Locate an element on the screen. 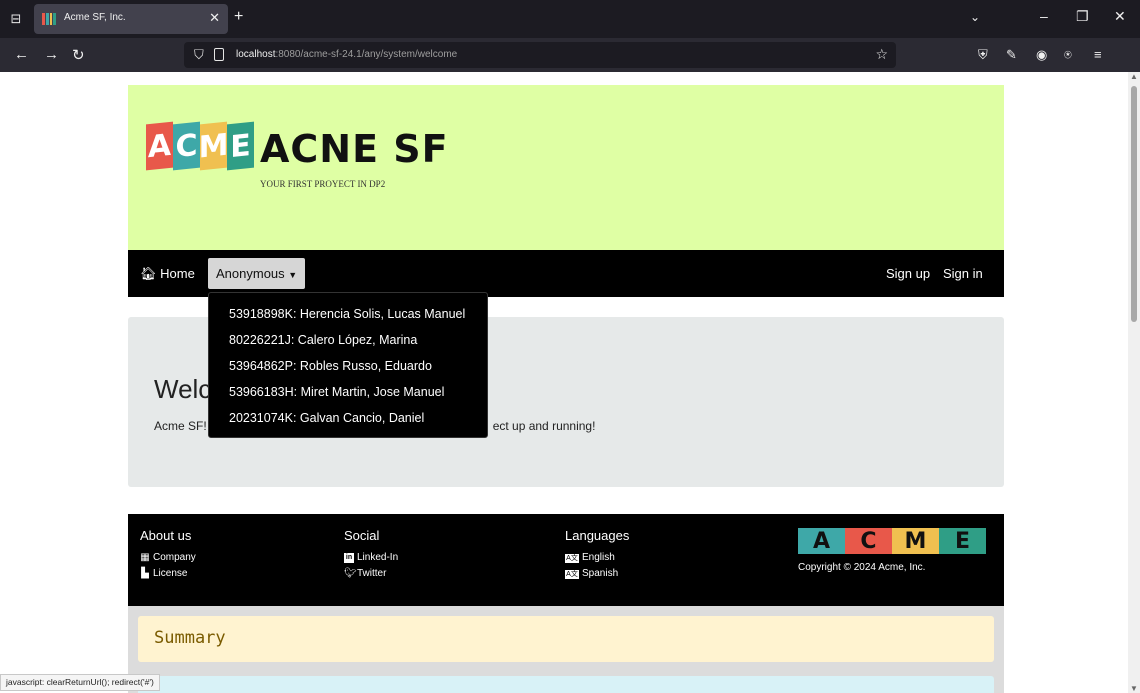  browser-tab-bar: ⊟ Acme SF, Inc. ✕ + ⌄ – ❐ ✕ is located at coordinates (570, 19).